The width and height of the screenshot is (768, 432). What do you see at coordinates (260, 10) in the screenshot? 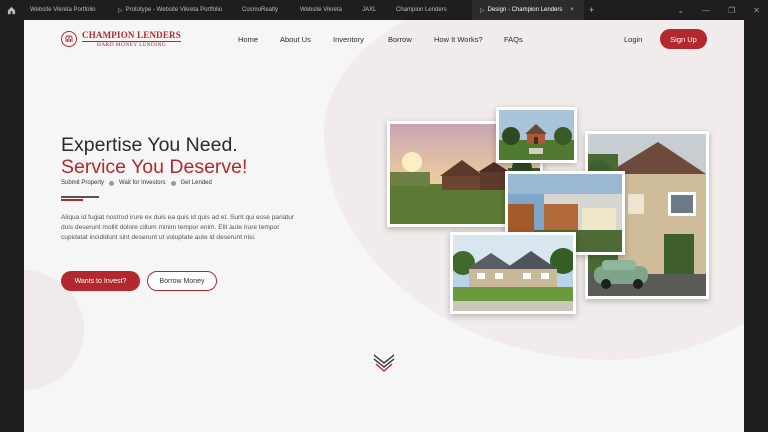
I see `tab-label: CosmoRealty` at bounding box center [260, 10].